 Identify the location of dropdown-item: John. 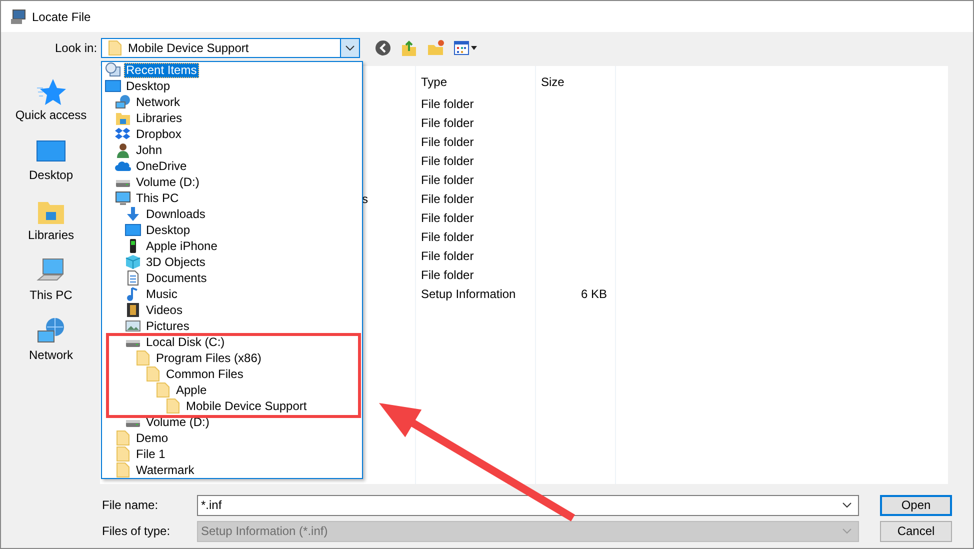
(232, 150).